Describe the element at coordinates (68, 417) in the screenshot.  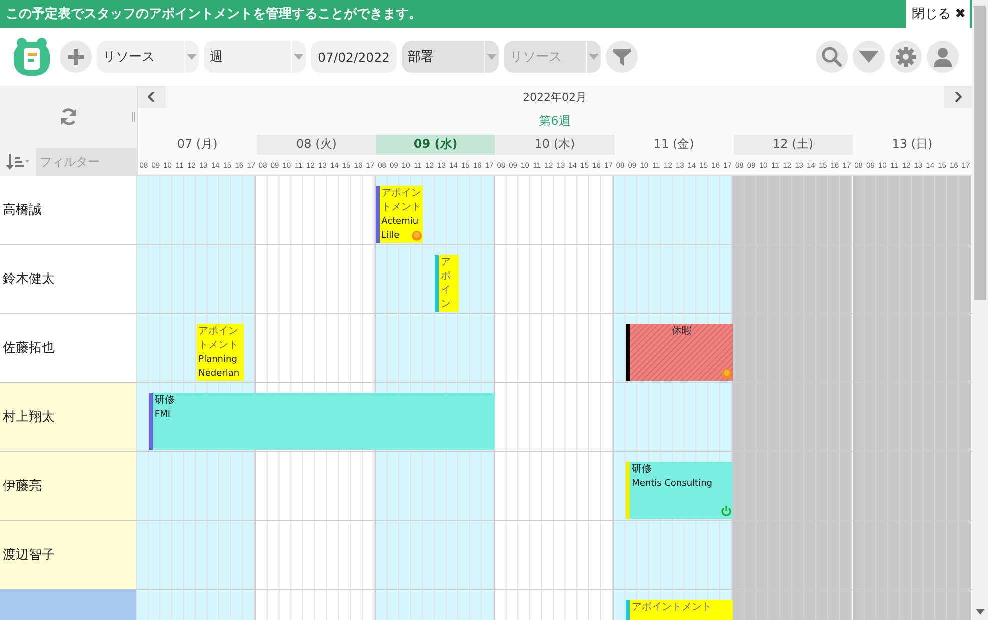
I see `resource-name-cell: 村上翔太` at that location.